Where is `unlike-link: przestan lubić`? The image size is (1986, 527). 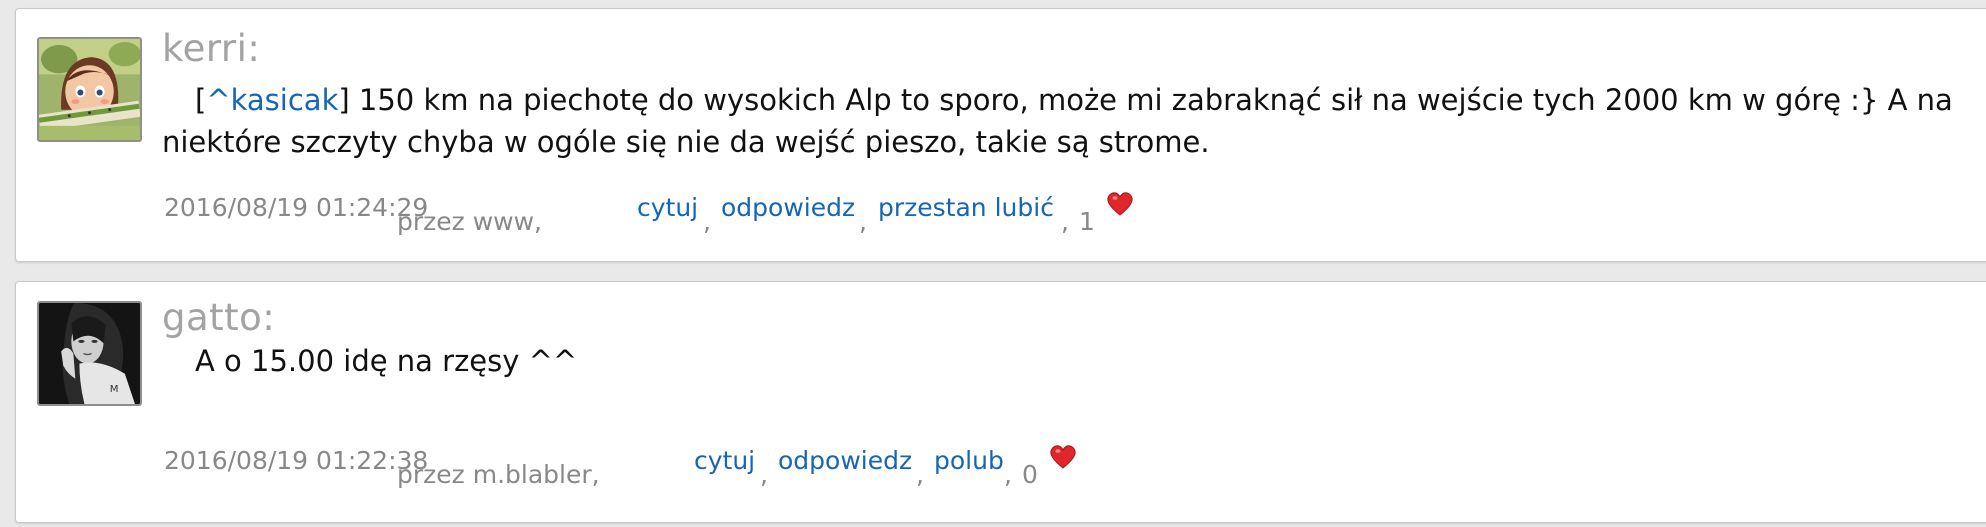
unlike-link: przestan lubić is located at coordinates (966, 207).